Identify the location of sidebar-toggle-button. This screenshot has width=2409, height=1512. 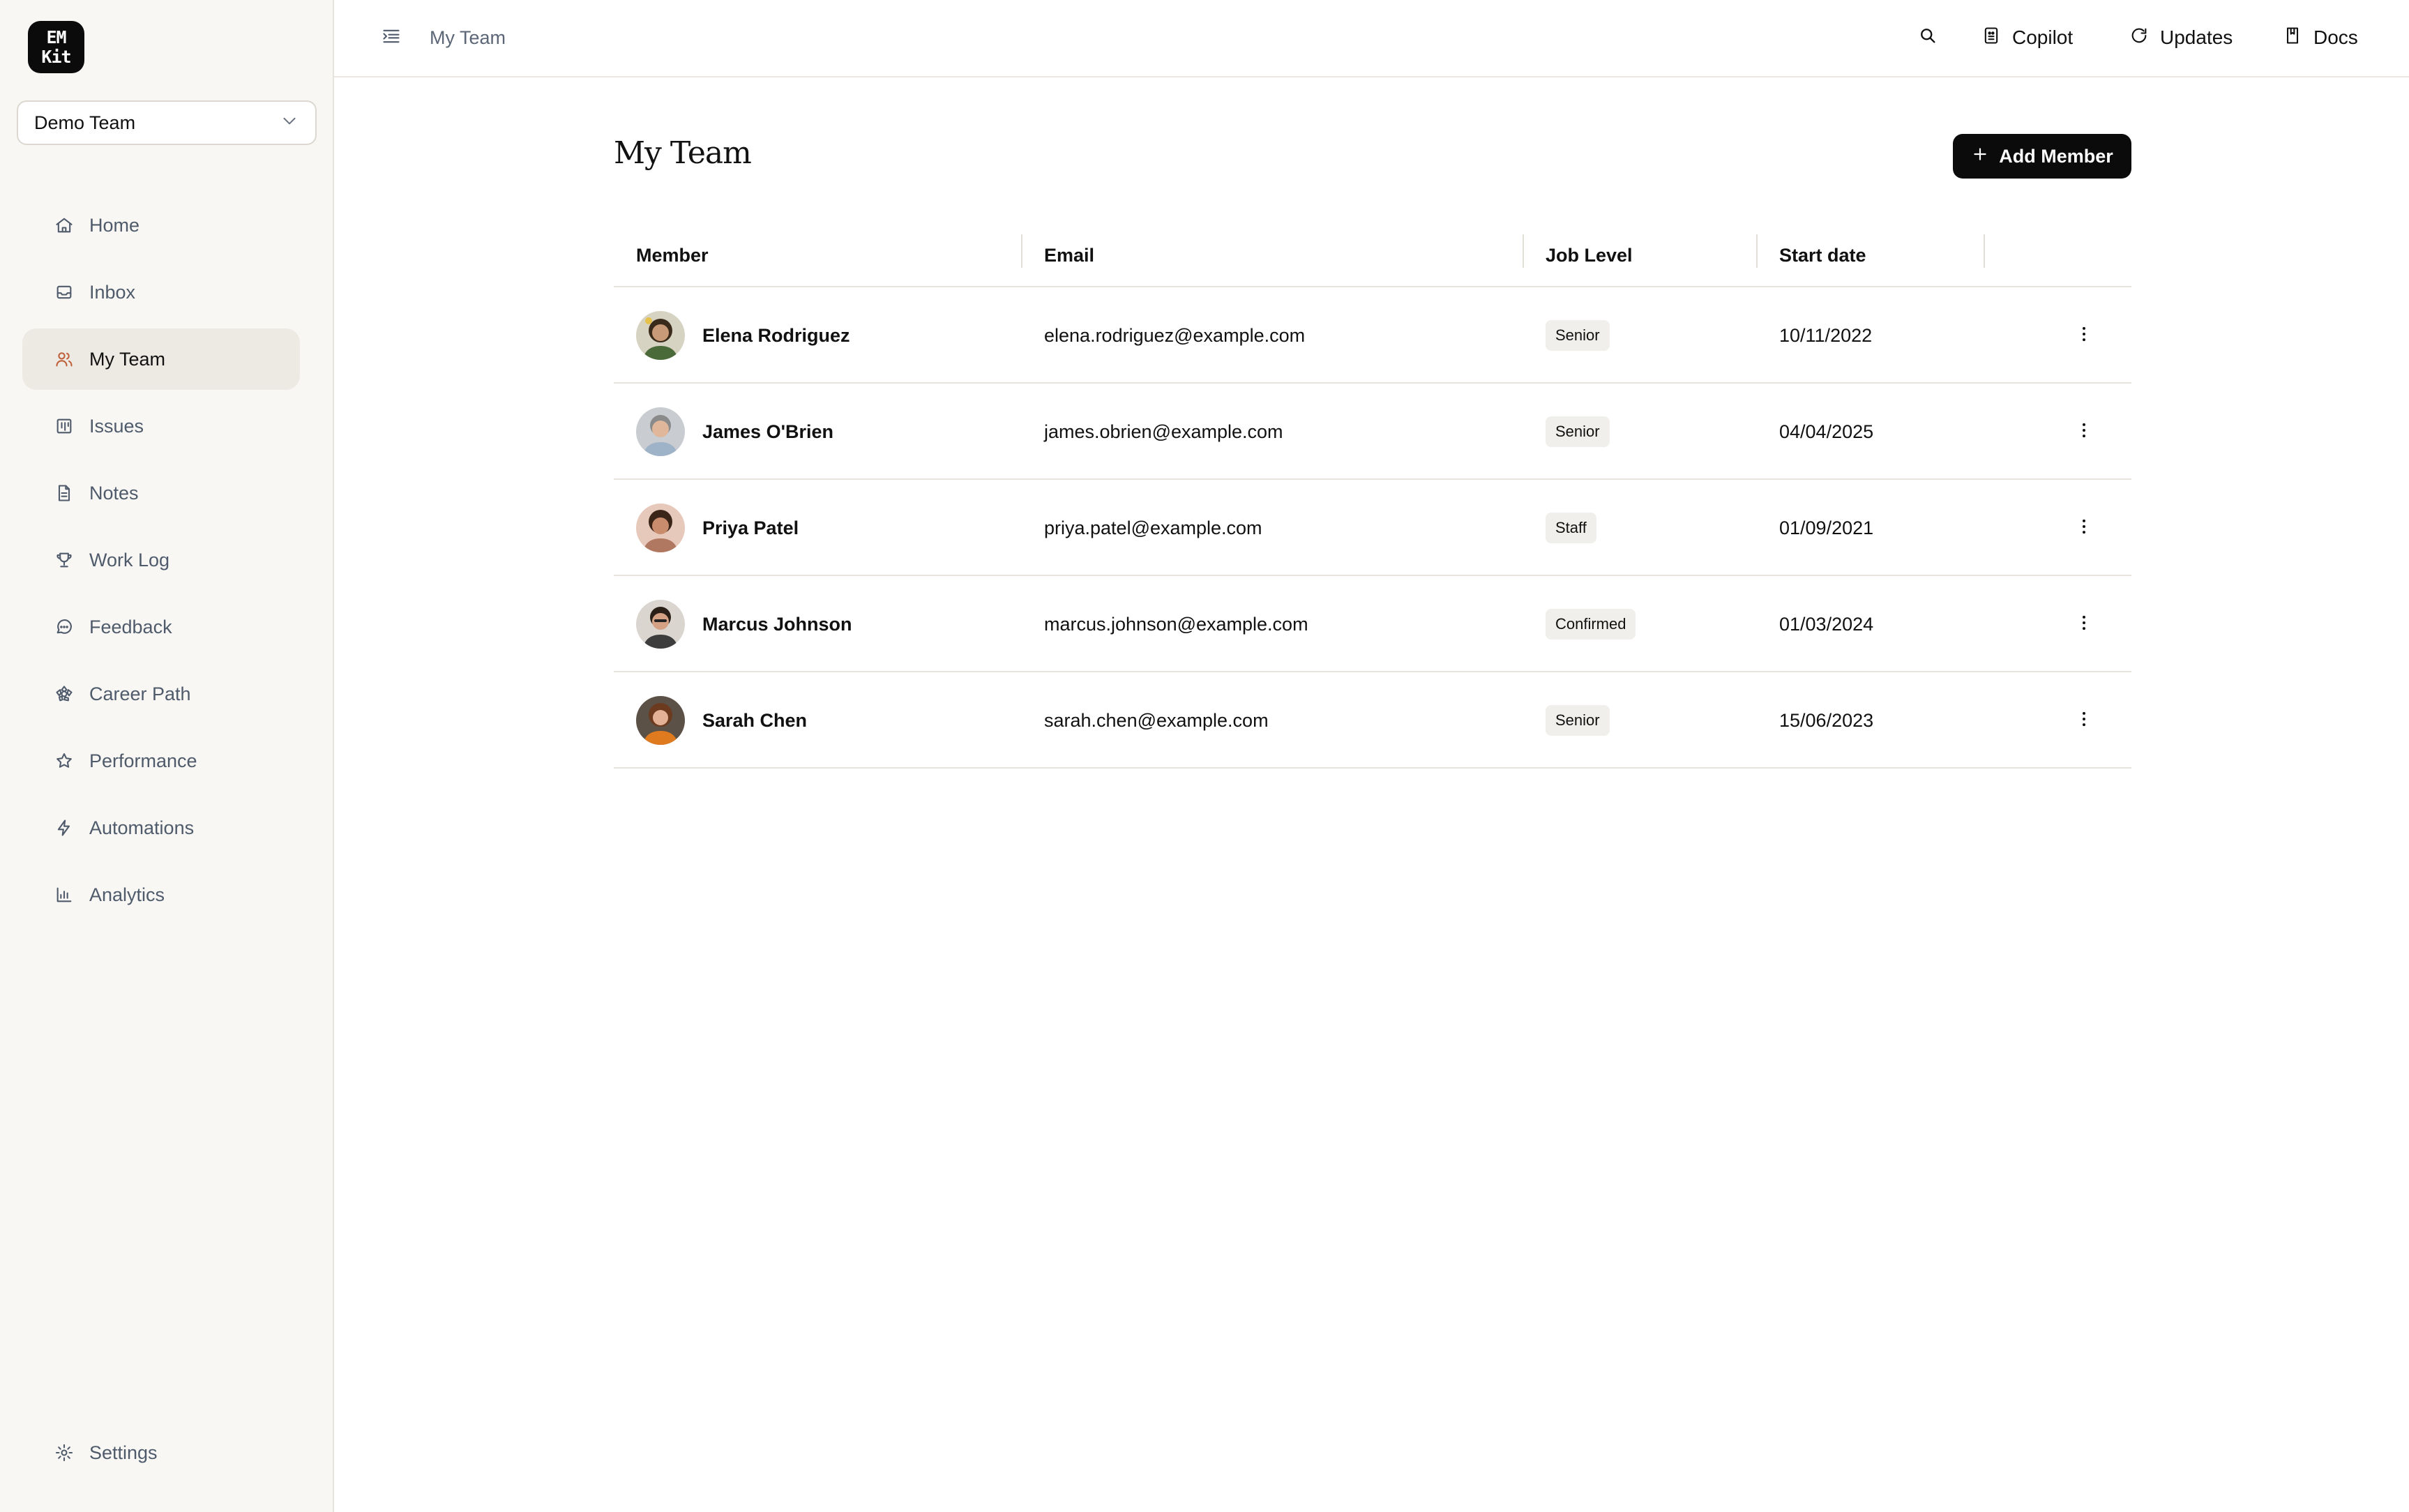
(391, 38).